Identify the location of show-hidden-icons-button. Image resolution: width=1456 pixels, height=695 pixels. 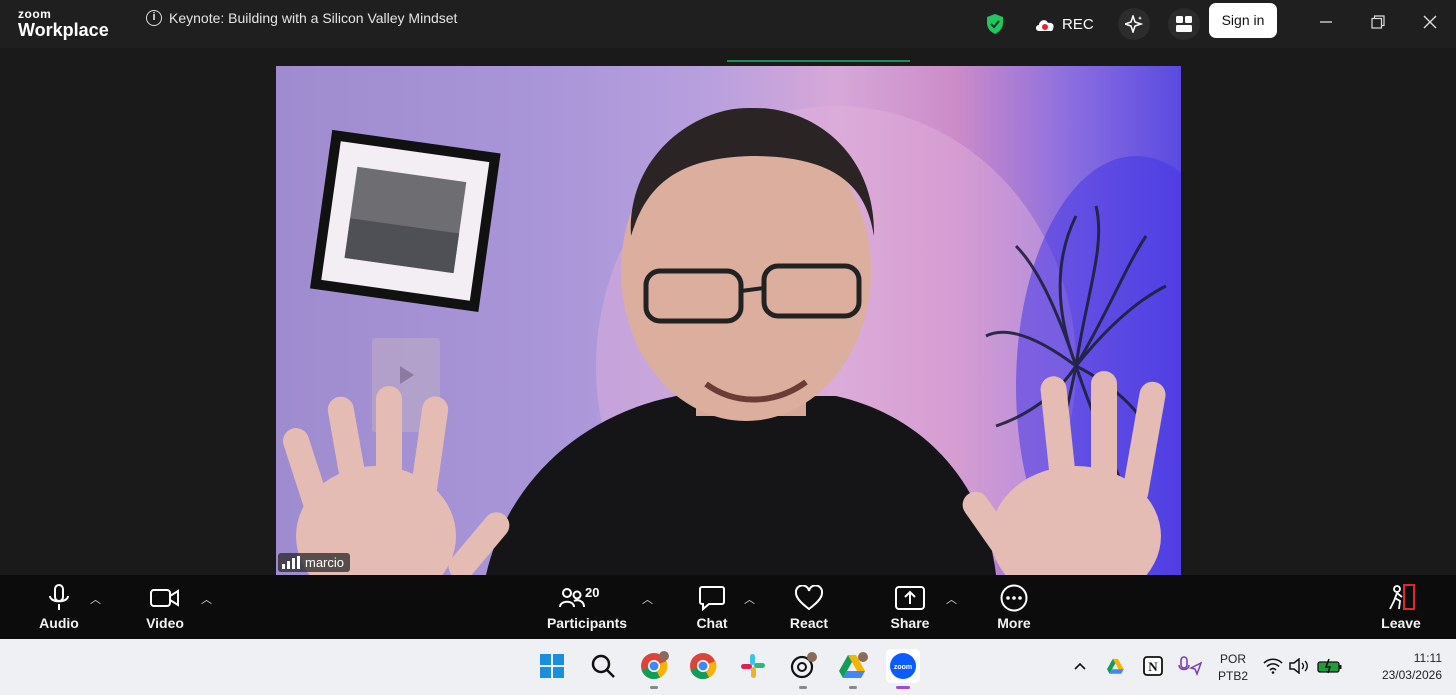
(1080, 666).